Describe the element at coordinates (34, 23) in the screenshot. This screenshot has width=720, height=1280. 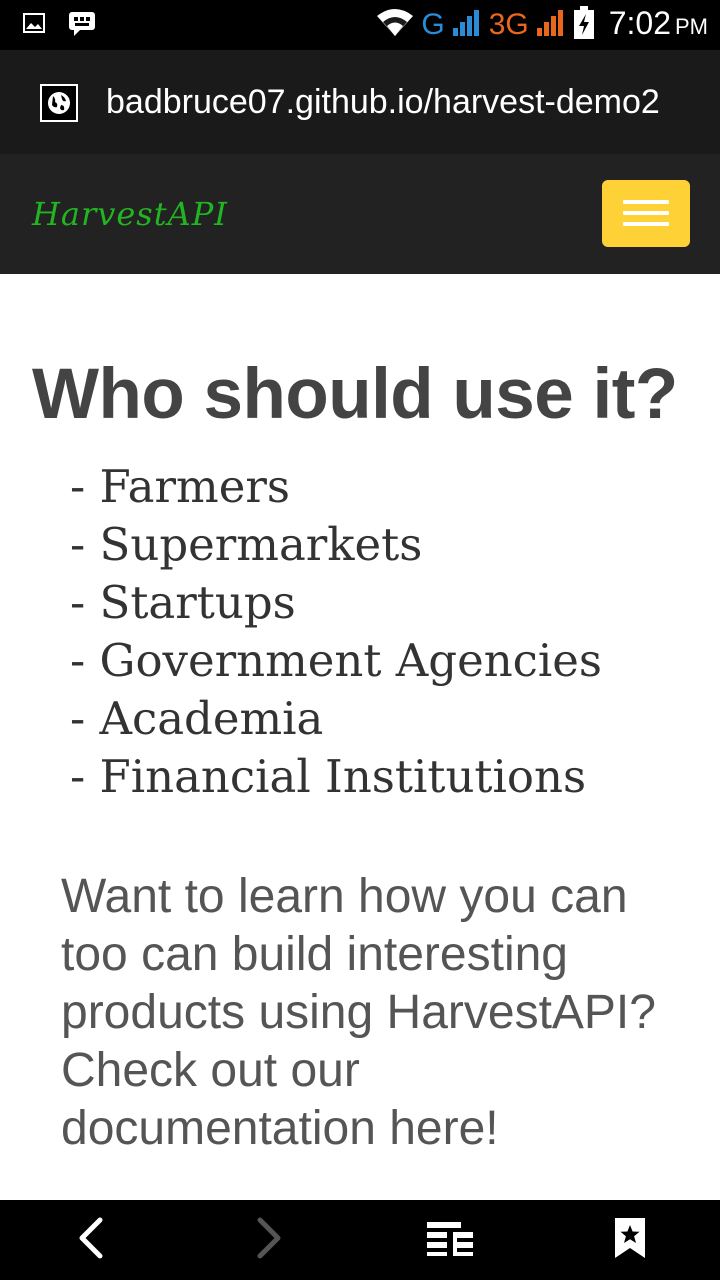
I see `gallery-notification-icon` at that location.